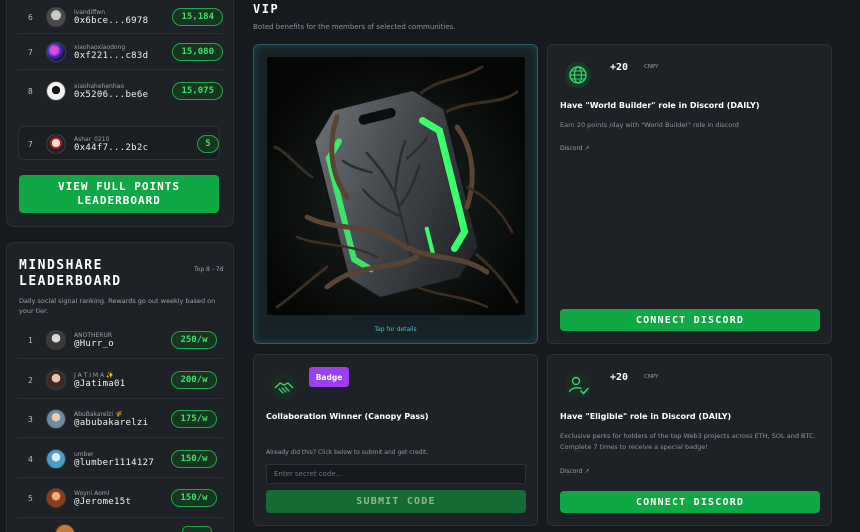 The width and height of the screenshot is (860, 532). I want to click on rank-number: 5, so click(30, 498).